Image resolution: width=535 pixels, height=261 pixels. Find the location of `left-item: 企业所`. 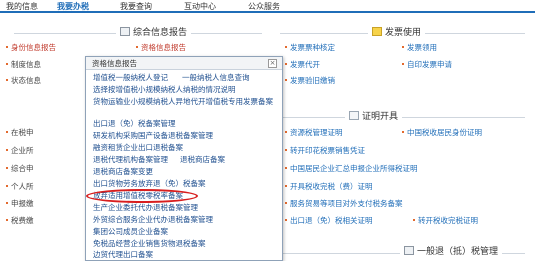

left-item: 企业所 is located at coordinates (20, 150).